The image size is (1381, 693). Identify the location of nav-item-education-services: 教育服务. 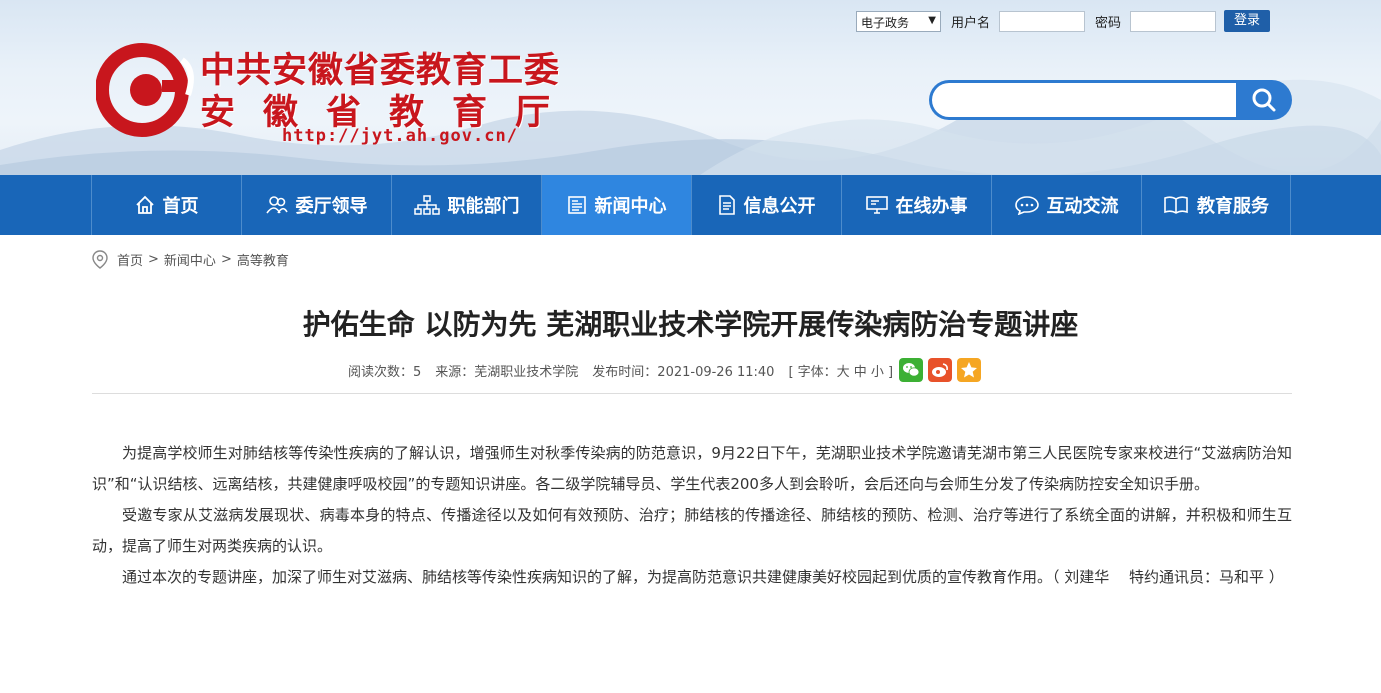
(1216, 205).